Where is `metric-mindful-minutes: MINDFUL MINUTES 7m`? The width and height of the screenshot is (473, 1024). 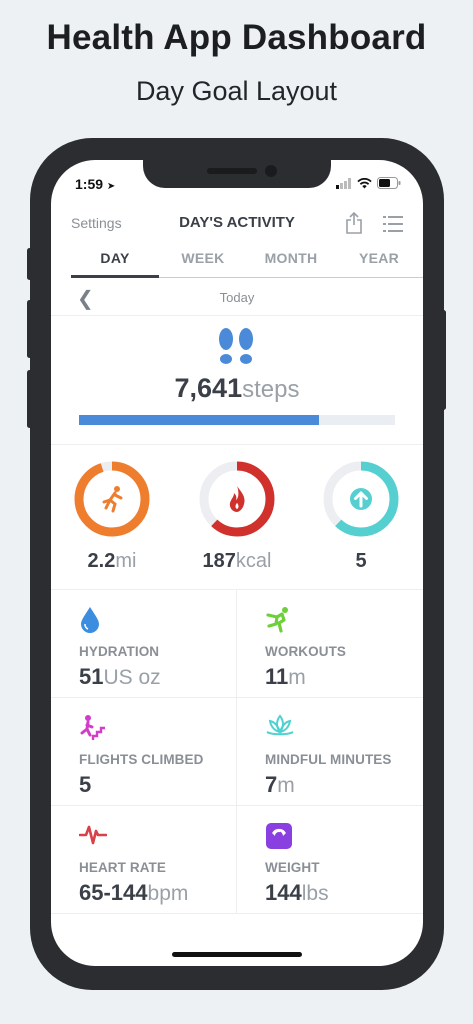
metric-mindful-minutes: MINDFUL MINUTES 7m is located at coordinates (330, 752).